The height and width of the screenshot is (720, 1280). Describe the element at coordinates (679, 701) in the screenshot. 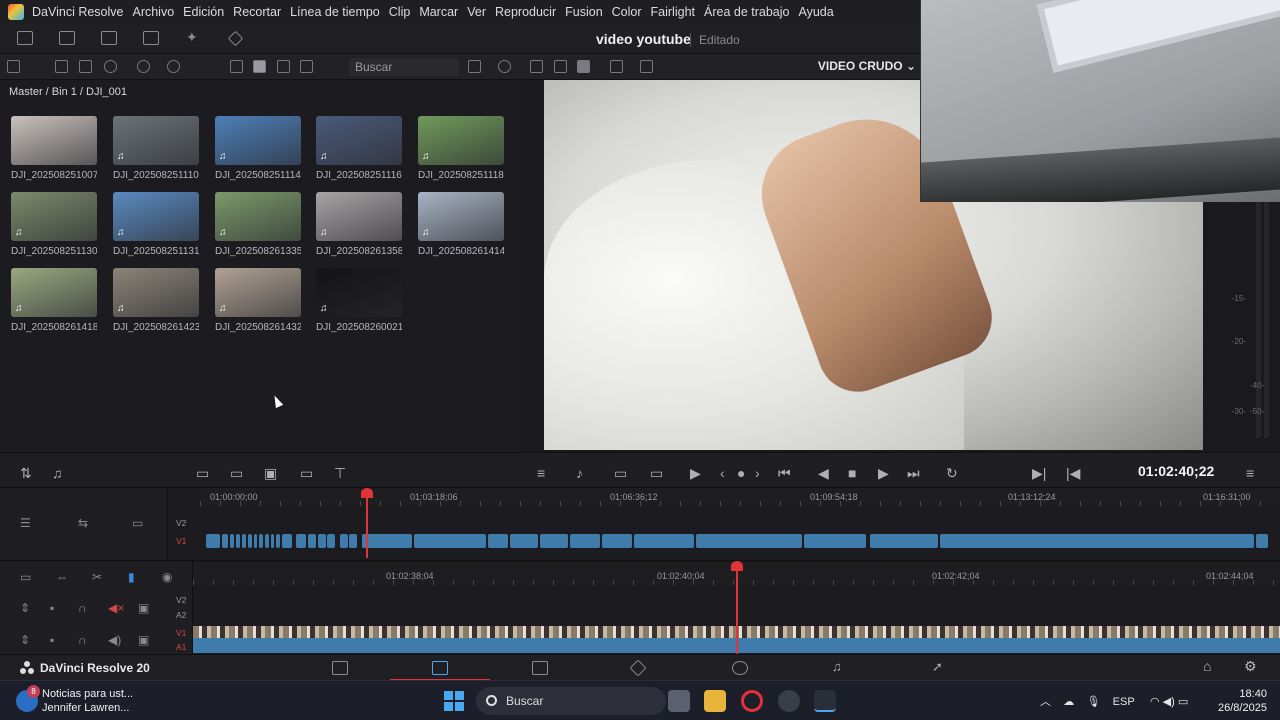

I see `task-view-icon` at that location.